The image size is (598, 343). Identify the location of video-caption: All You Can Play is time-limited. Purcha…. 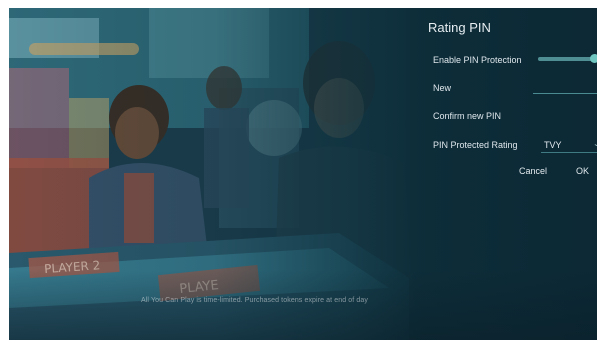
(254, 300).